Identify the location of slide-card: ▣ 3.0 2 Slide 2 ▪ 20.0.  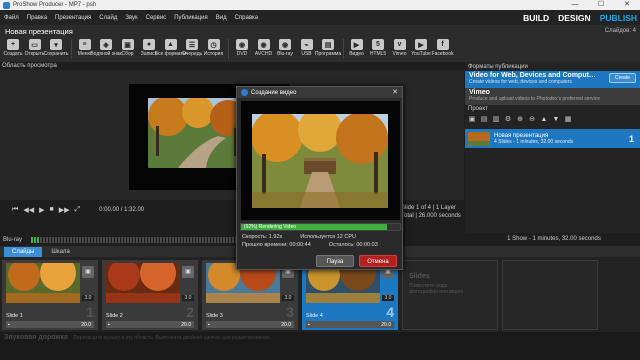
(150, 295).